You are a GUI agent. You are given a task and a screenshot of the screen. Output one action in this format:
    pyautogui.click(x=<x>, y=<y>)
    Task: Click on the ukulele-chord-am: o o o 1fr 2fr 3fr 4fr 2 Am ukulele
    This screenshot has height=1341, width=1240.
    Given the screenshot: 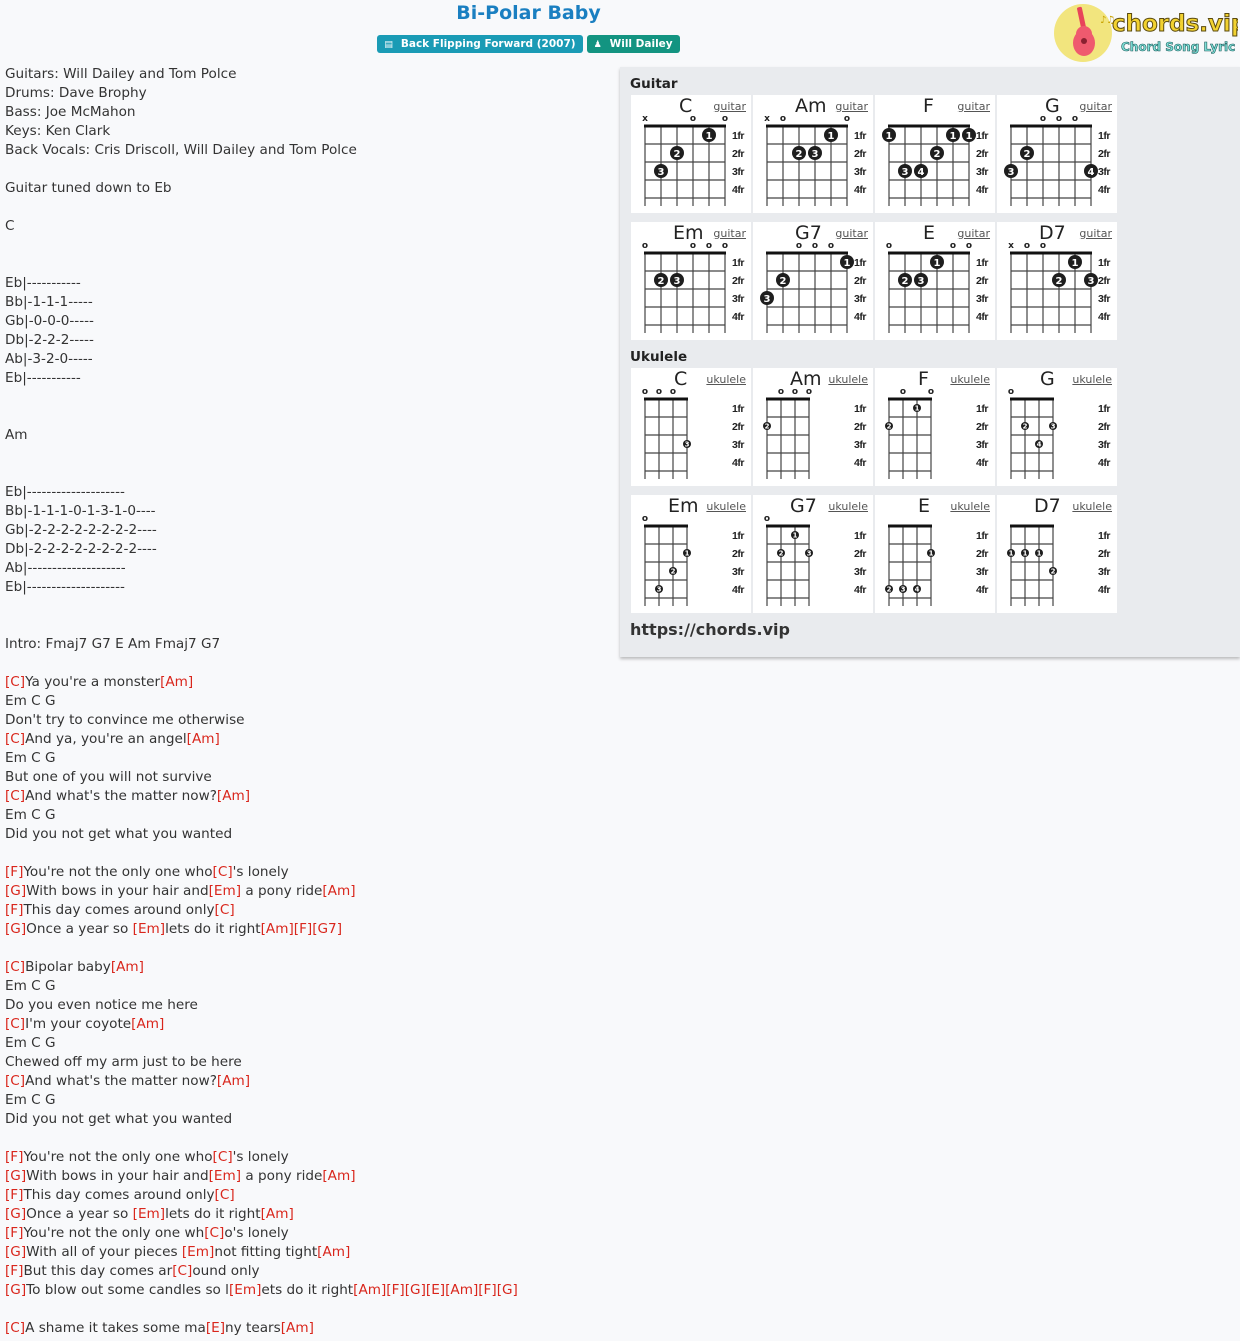 What is the action you would take?
    pyautogui.click(x=813, y=427)
    